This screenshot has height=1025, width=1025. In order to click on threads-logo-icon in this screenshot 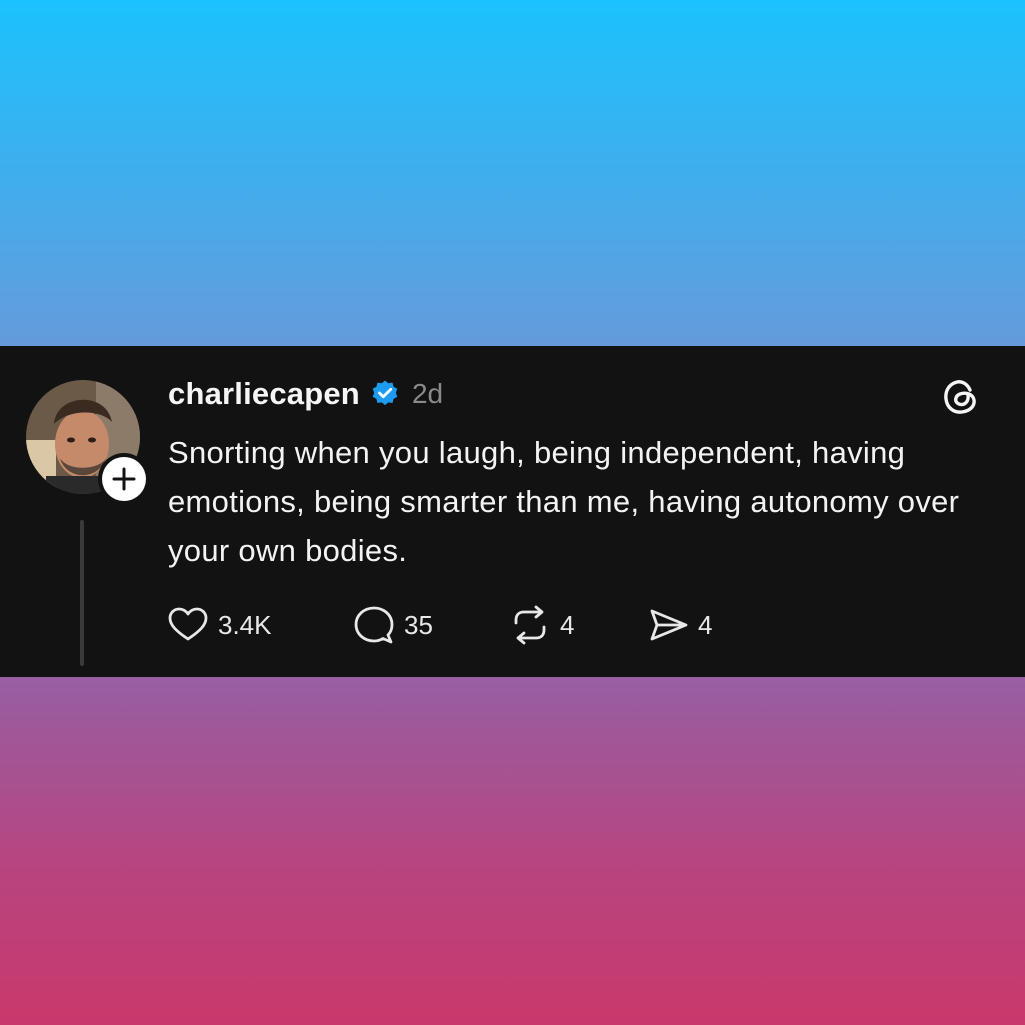, I will do `click(961, 397)`.